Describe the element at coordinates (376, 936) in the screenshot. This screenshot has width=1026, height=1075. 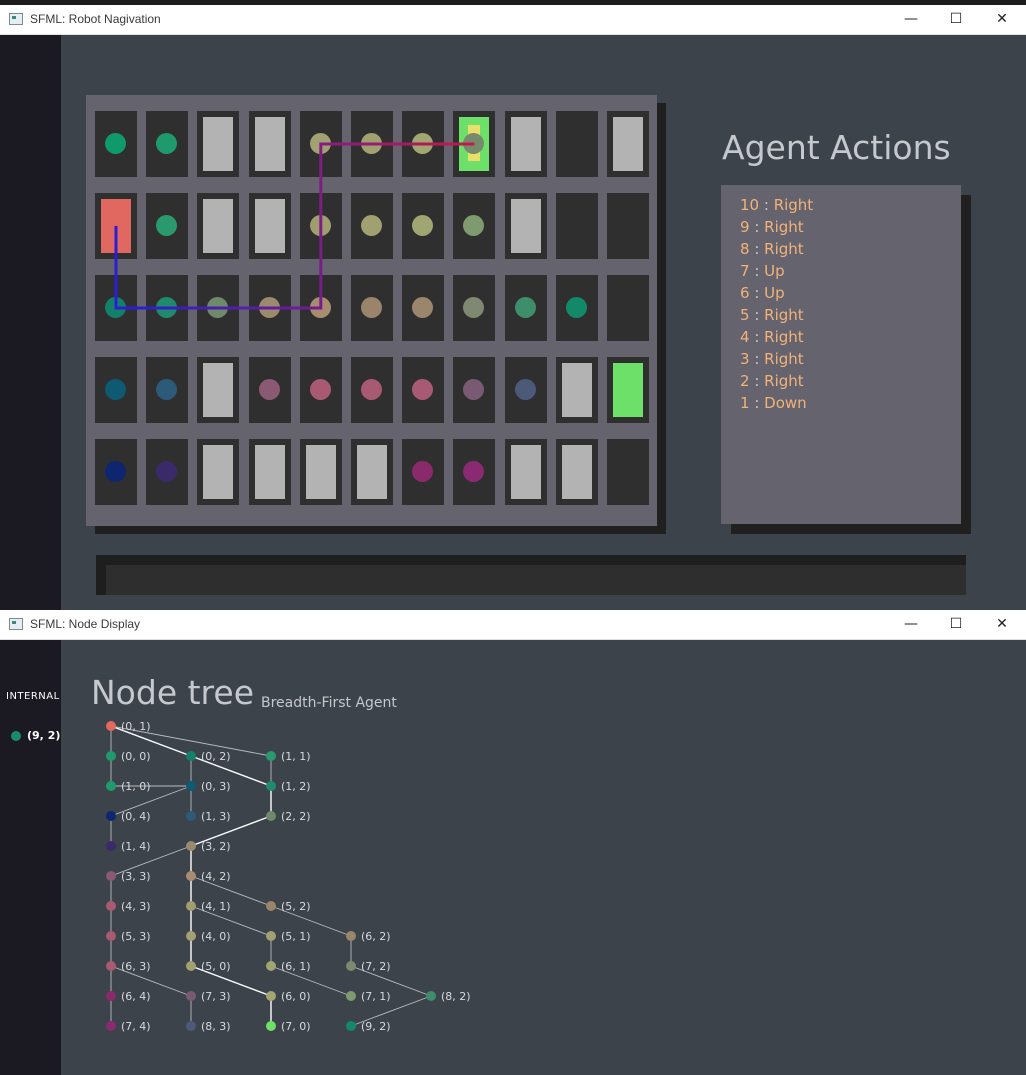
I see `tree-node-label: (6, 2)` at that location.